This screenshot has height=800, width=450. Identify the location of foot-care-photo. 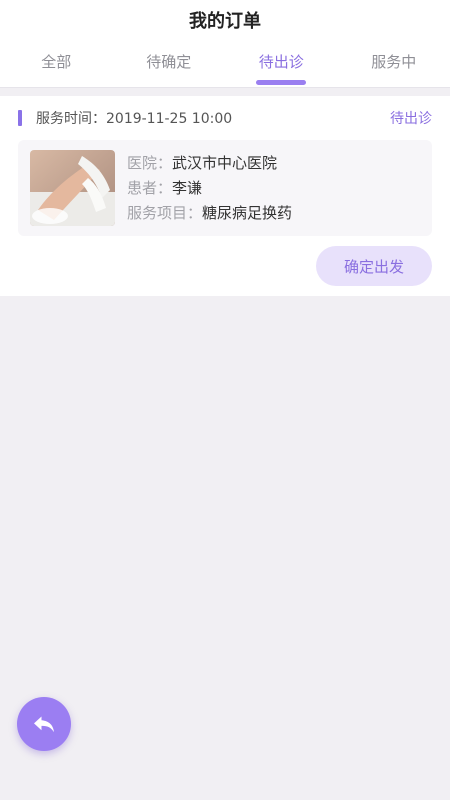
(72, 188).